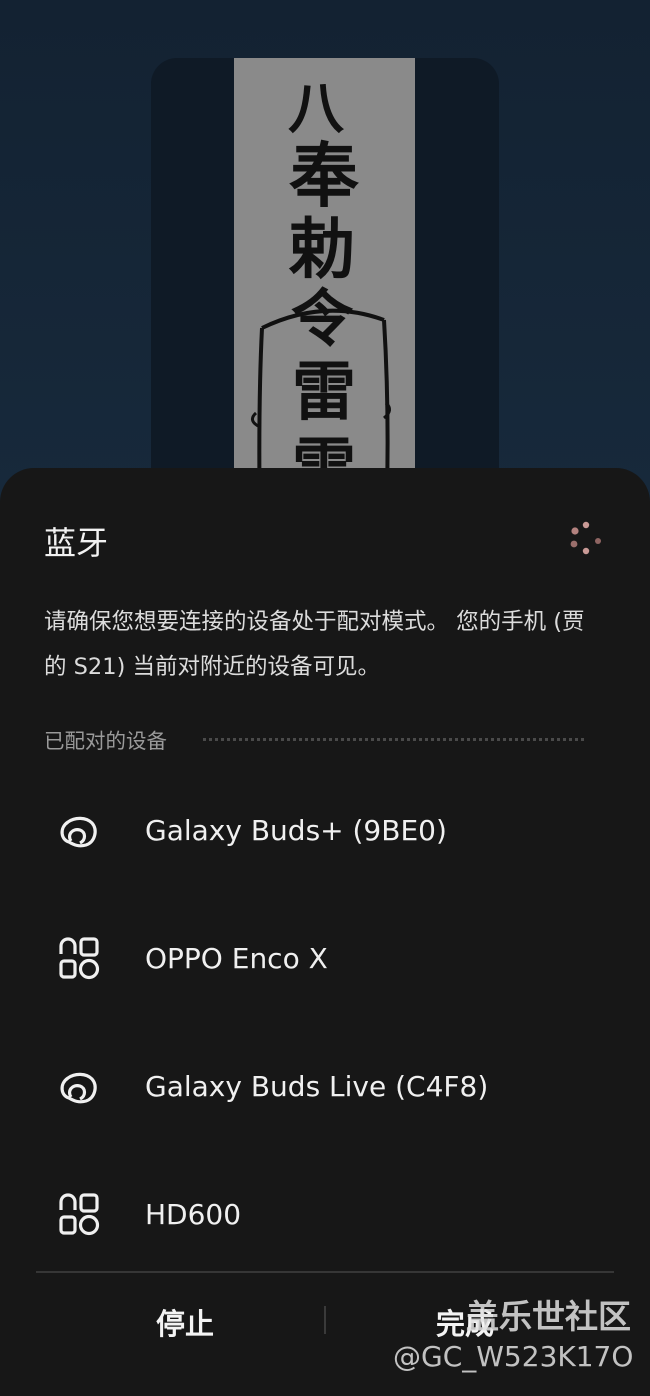 This screenshot has height=1396, width=650. Describe the element at coordinates (185, 1322) in the screenshot. I see `stop-button: 停止` at that location.